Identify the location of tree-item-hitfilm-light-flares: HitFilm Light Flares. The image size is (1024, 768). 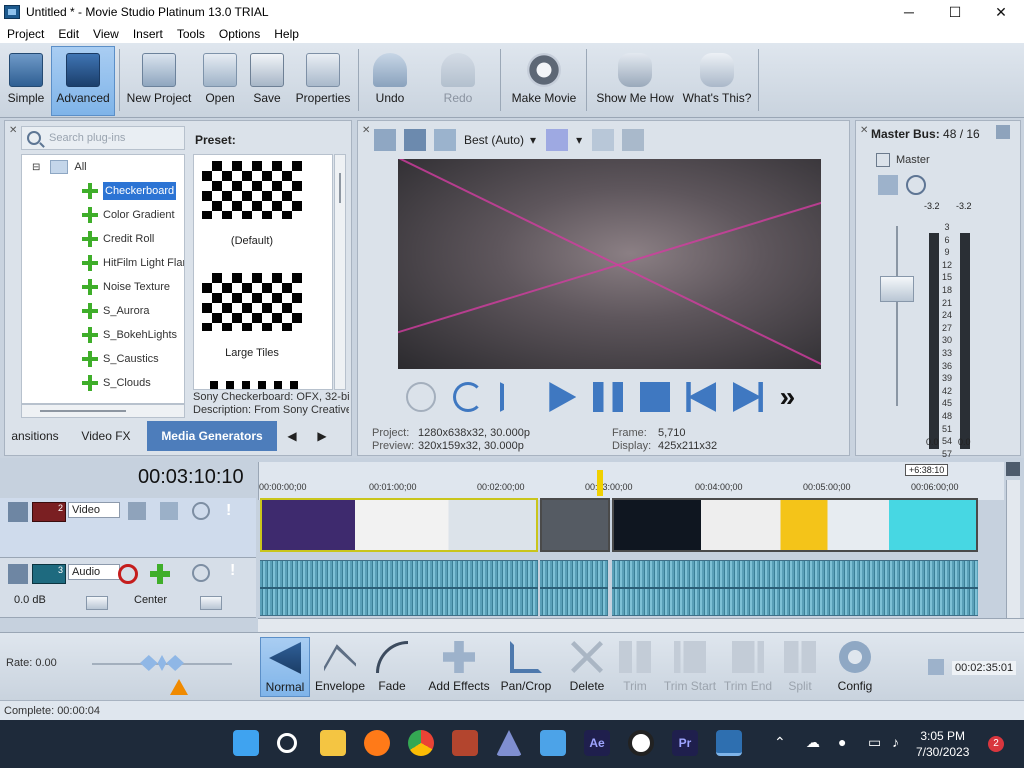
(133, 263).